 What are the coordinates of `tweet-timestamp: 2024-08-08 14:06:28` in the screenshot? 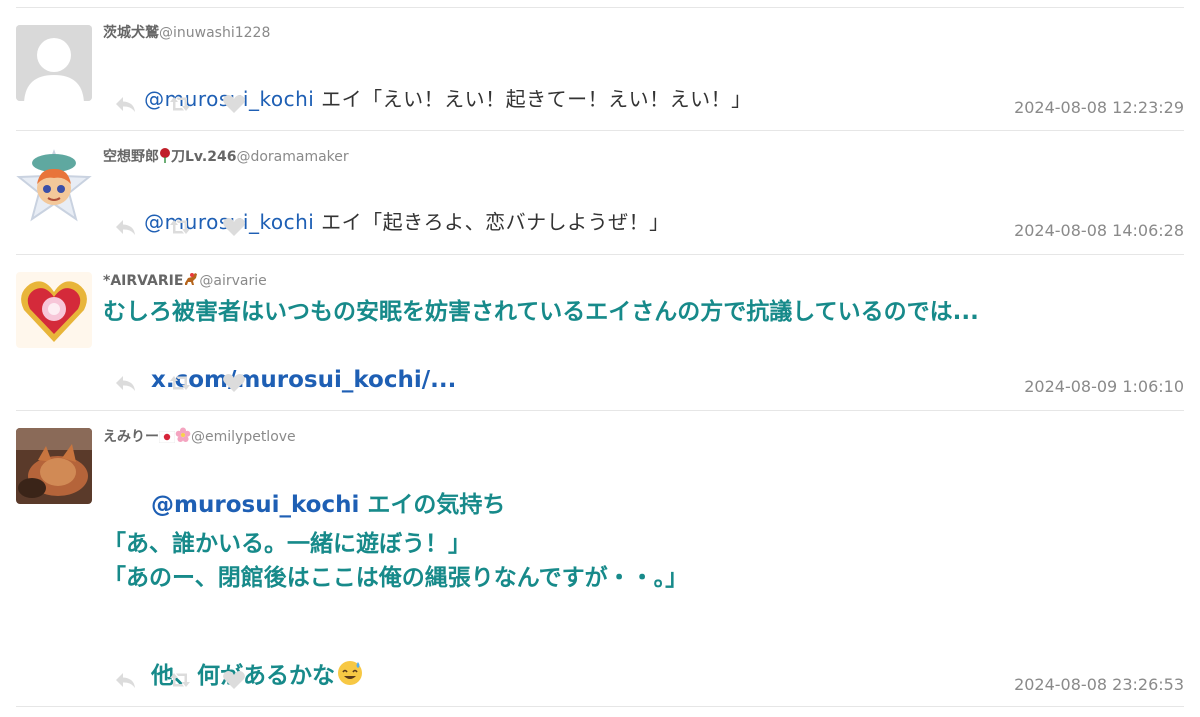 It's located at (1099, 231).